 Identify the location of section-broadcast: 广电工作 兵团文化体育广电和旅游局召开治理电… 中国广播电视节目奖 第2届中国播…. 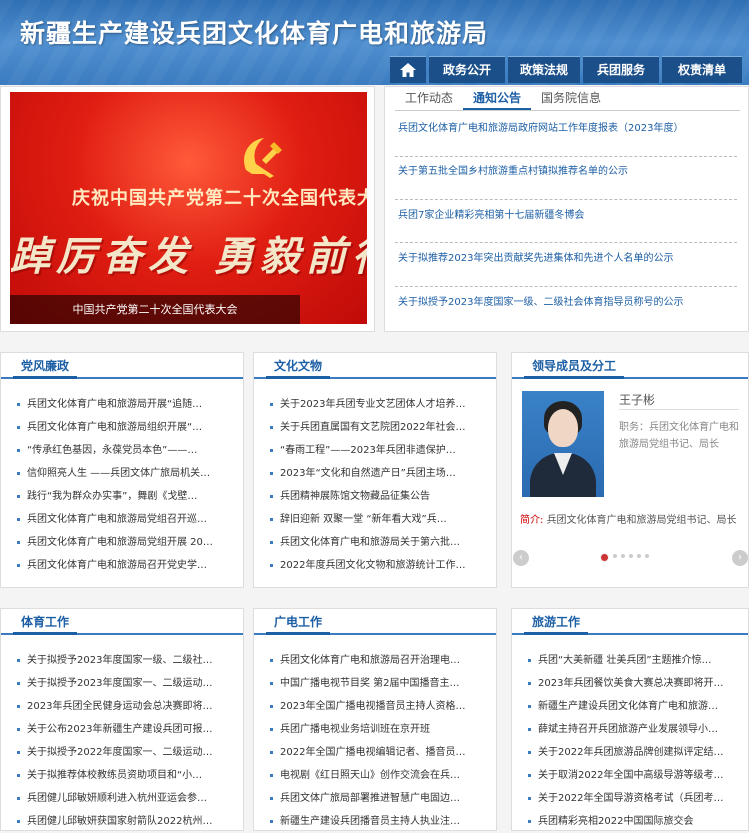
(375, 719).